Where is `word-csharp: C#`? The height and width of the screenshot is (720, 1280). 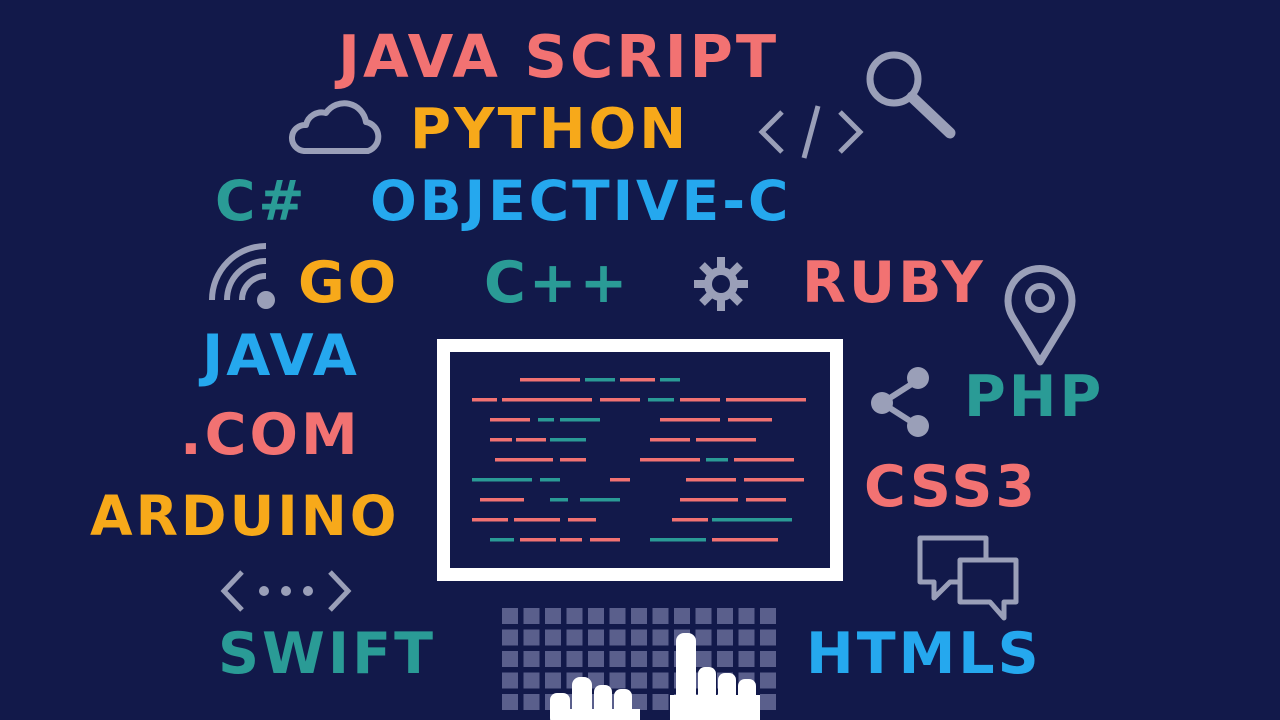
word-csharp: C# is located at coordinates (261, 201).